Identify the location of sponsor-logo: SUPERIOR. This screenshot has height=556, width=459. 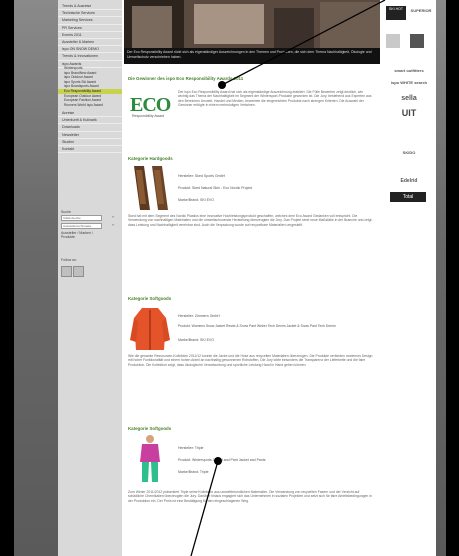
(421, 10).